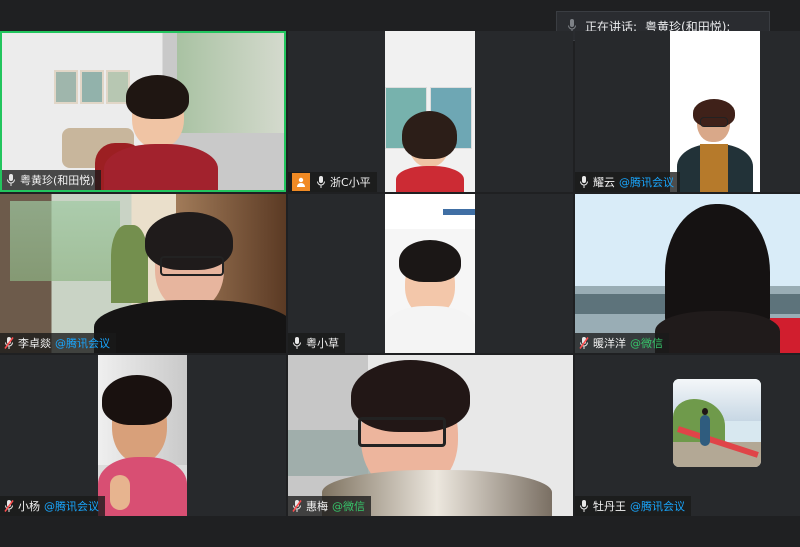 This screenshot has height=547, width=800. I want to click on participant-name-4: 李卓燚, so click(34, 343).